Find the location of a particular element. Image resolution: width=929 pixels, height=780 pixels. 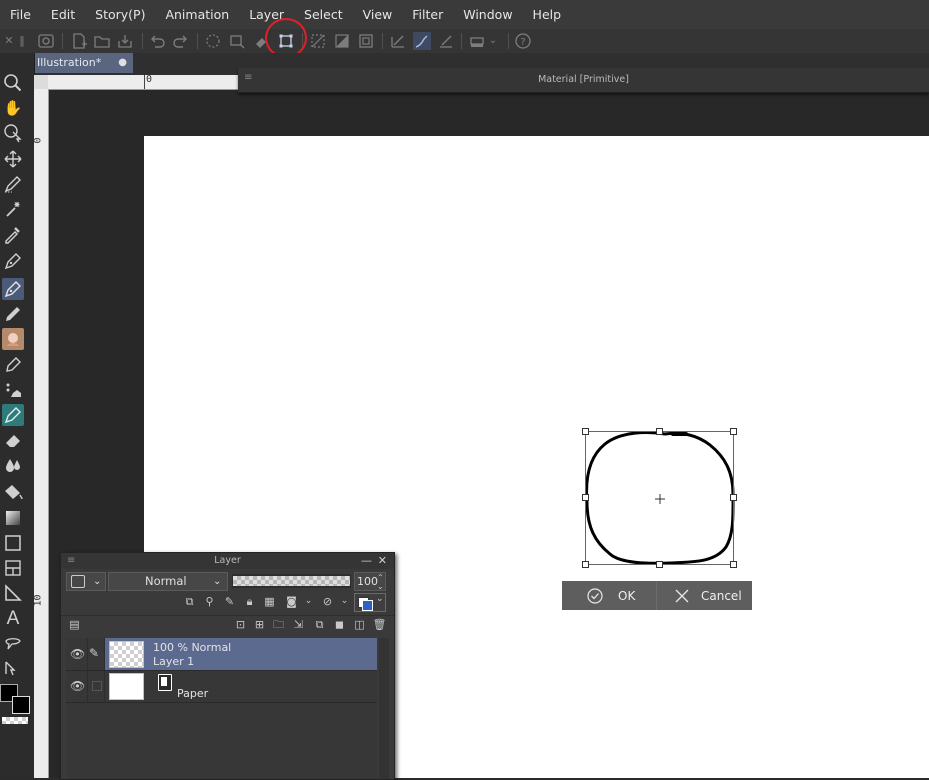

new-file-icon is located at coordinates (79, 41).